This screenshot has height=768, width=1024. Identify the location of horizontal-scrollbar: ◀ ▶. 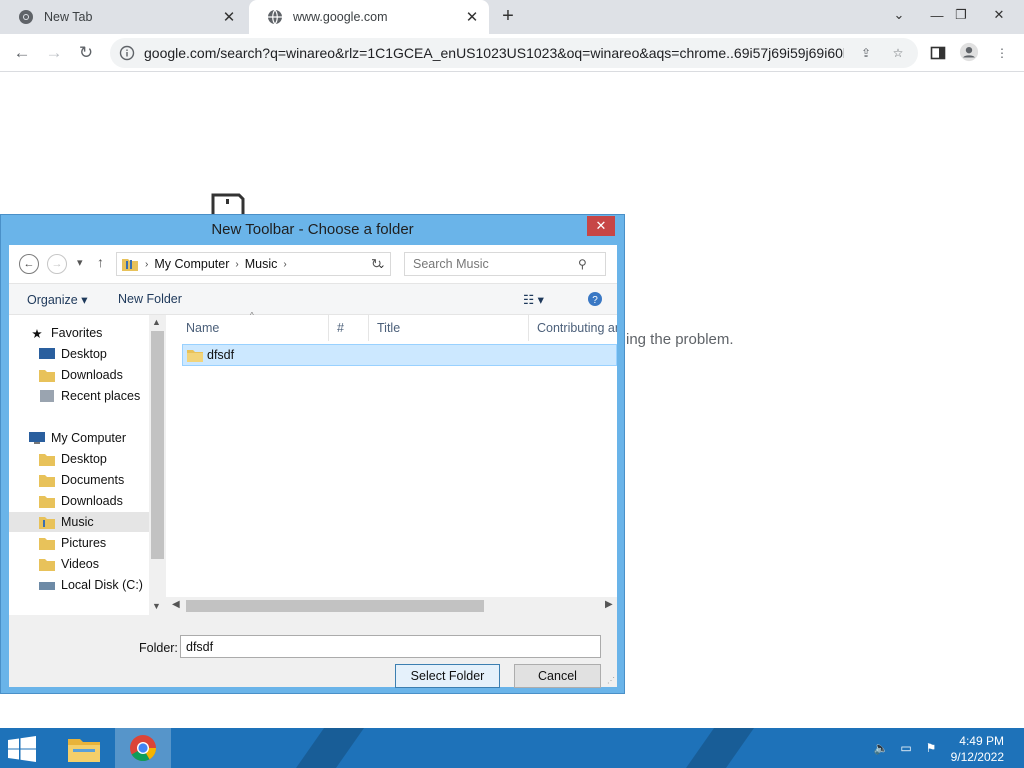
(391, 606).